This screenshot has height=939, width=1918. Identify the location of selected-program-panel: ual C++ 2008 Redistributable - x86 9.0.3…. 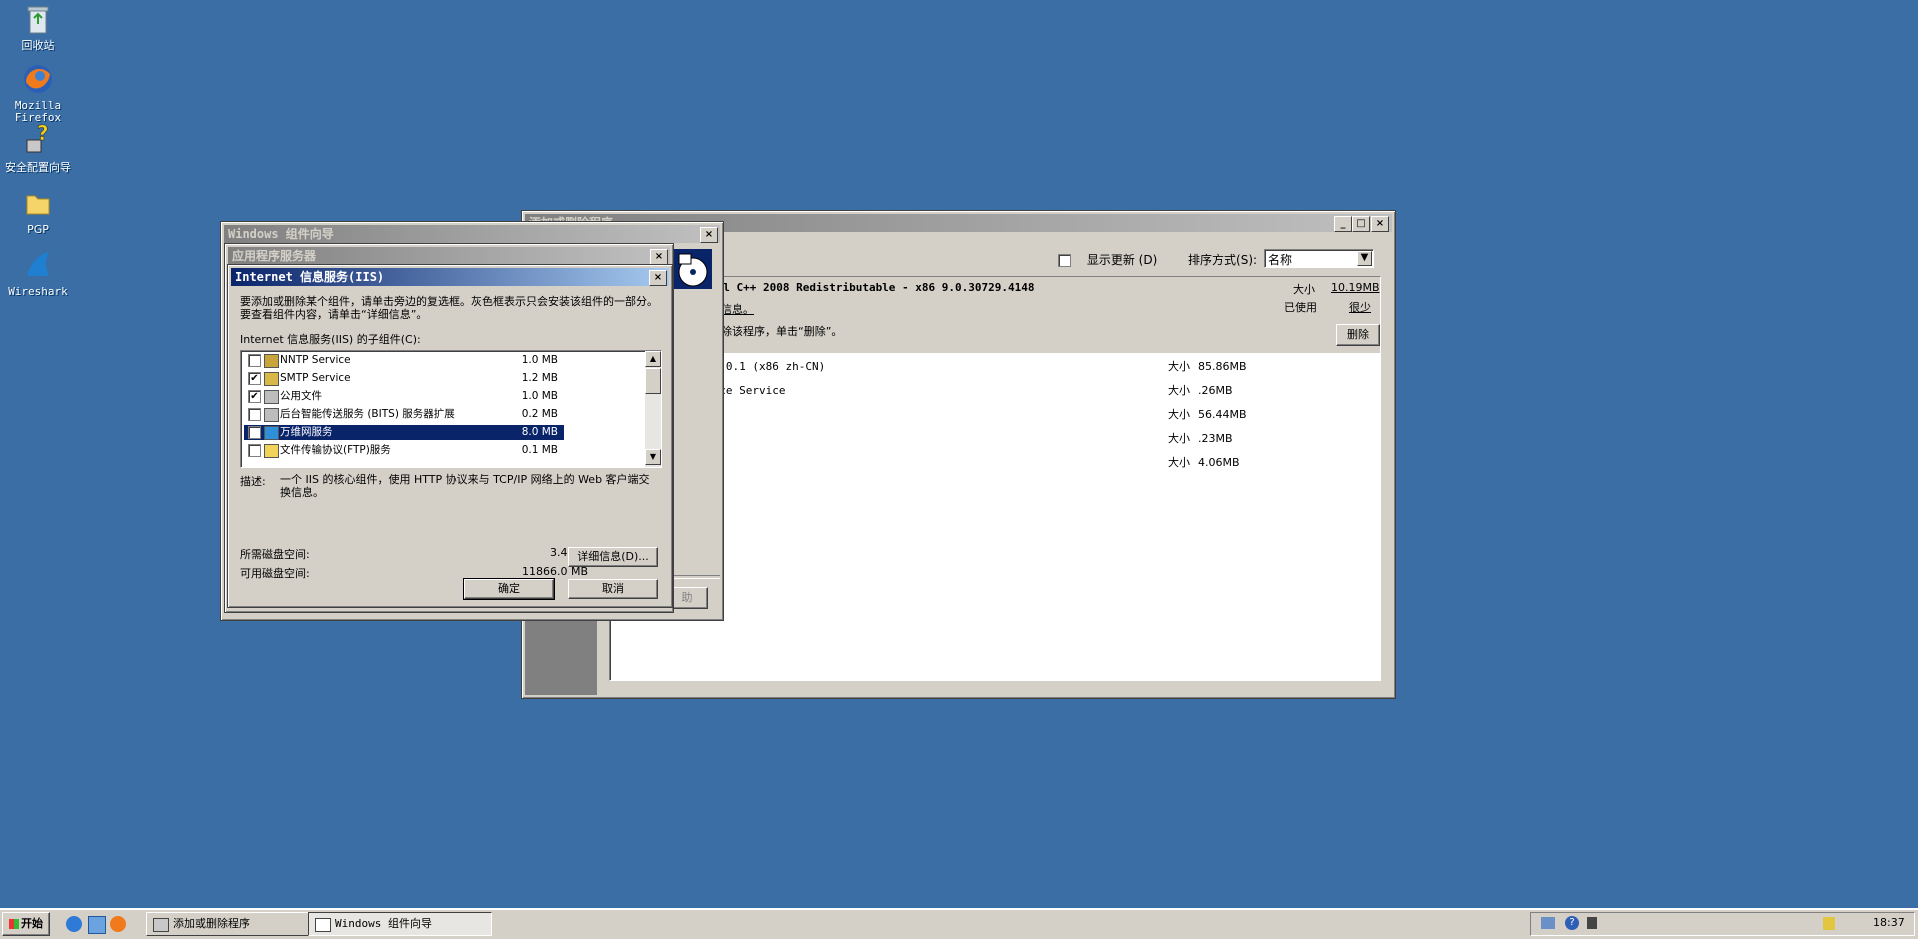
(995, 315).